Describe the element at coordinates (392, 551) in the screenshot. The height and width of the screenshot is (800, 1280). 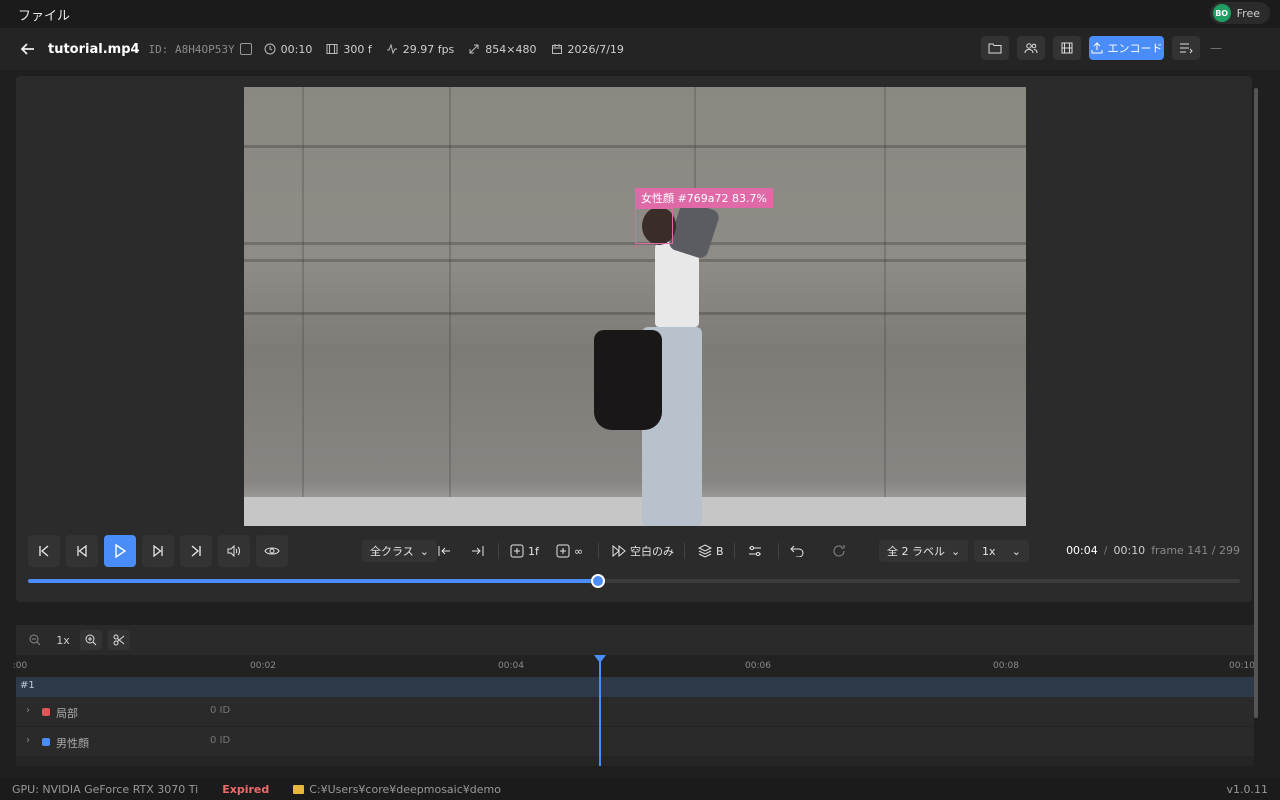
I see `class-filter-value: 全クラス` at that location.